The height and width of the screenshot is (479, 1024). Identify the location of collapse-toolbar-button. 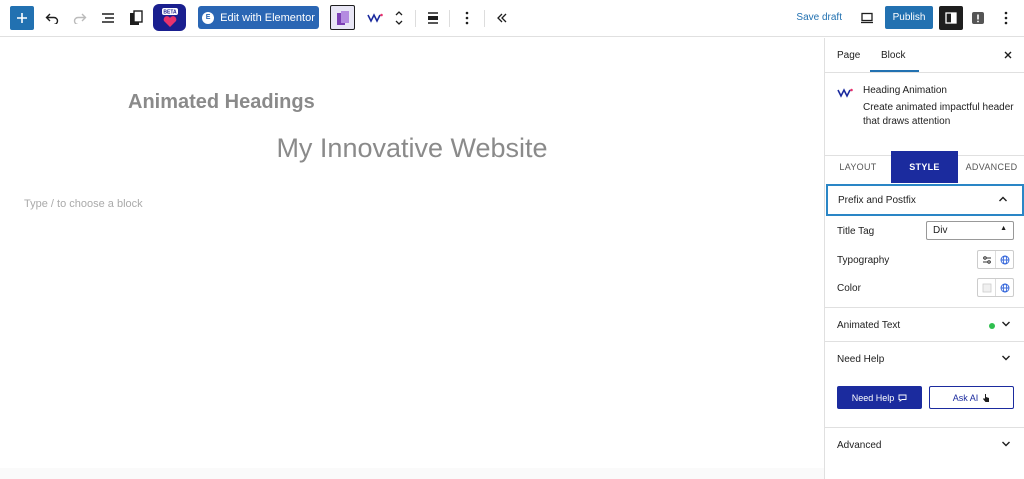
(502, 18).